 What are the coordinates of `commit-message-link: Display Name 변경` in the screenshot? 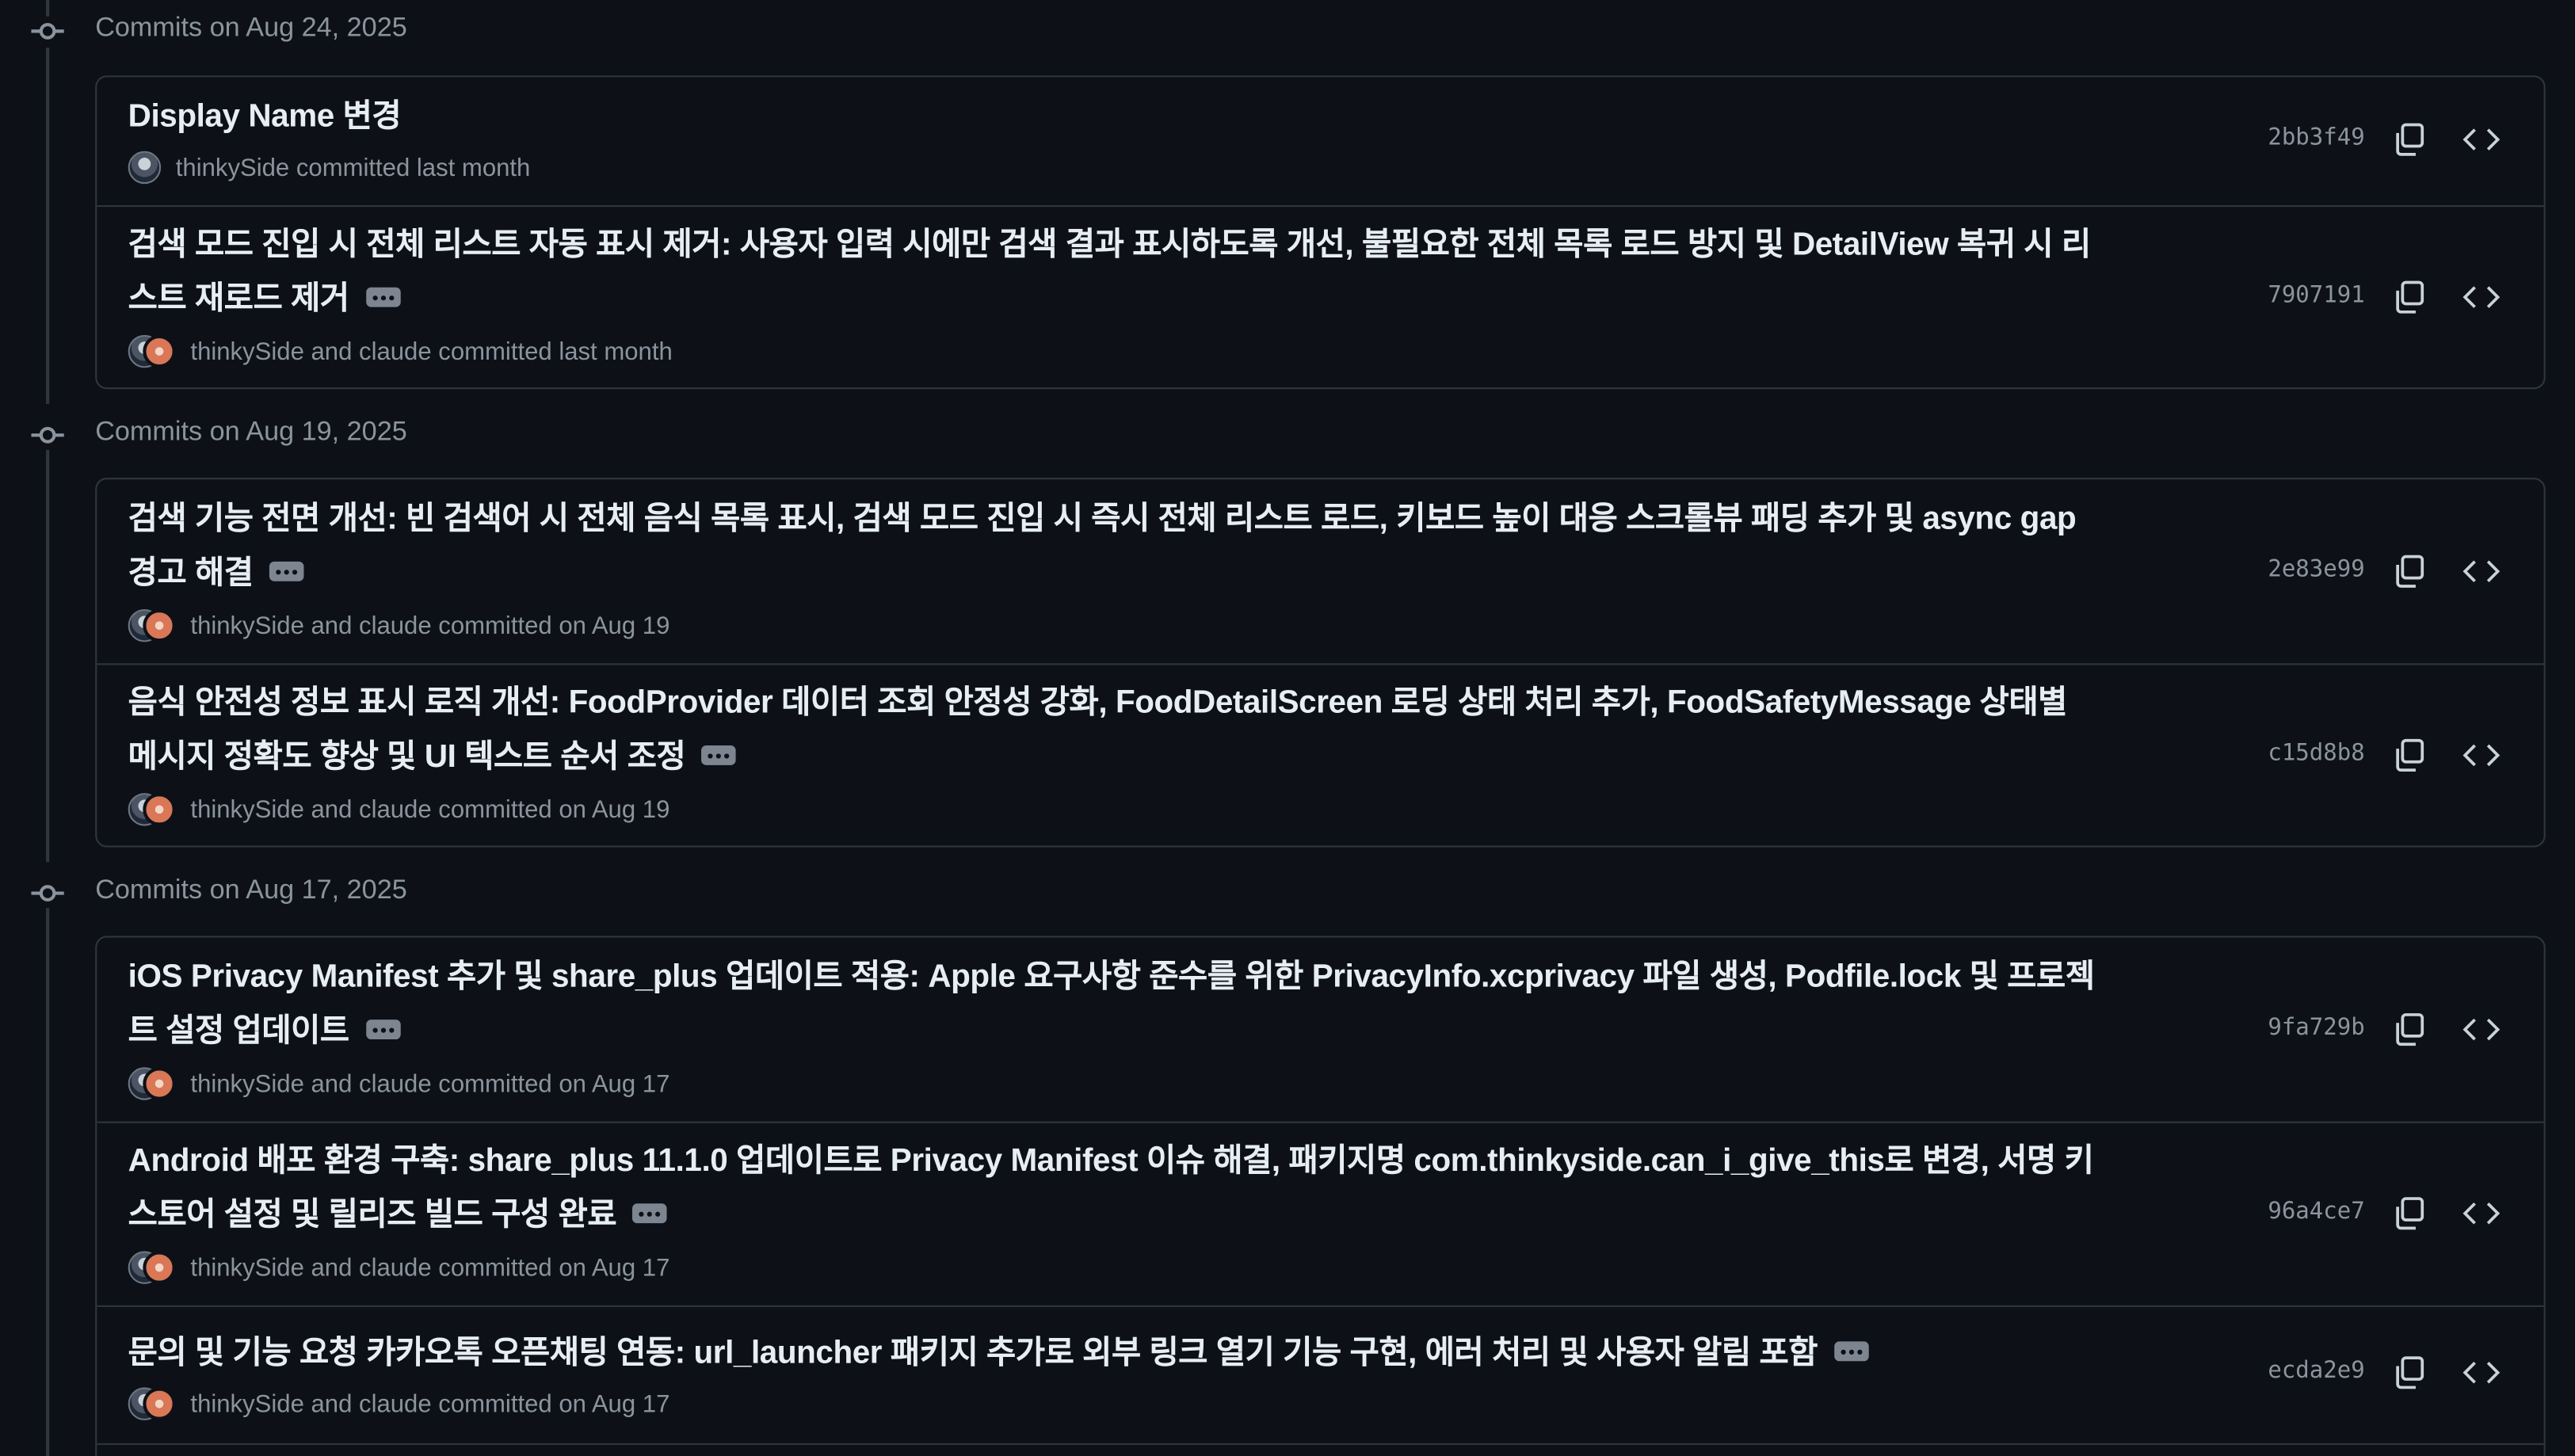 It's located at (1113, 117).